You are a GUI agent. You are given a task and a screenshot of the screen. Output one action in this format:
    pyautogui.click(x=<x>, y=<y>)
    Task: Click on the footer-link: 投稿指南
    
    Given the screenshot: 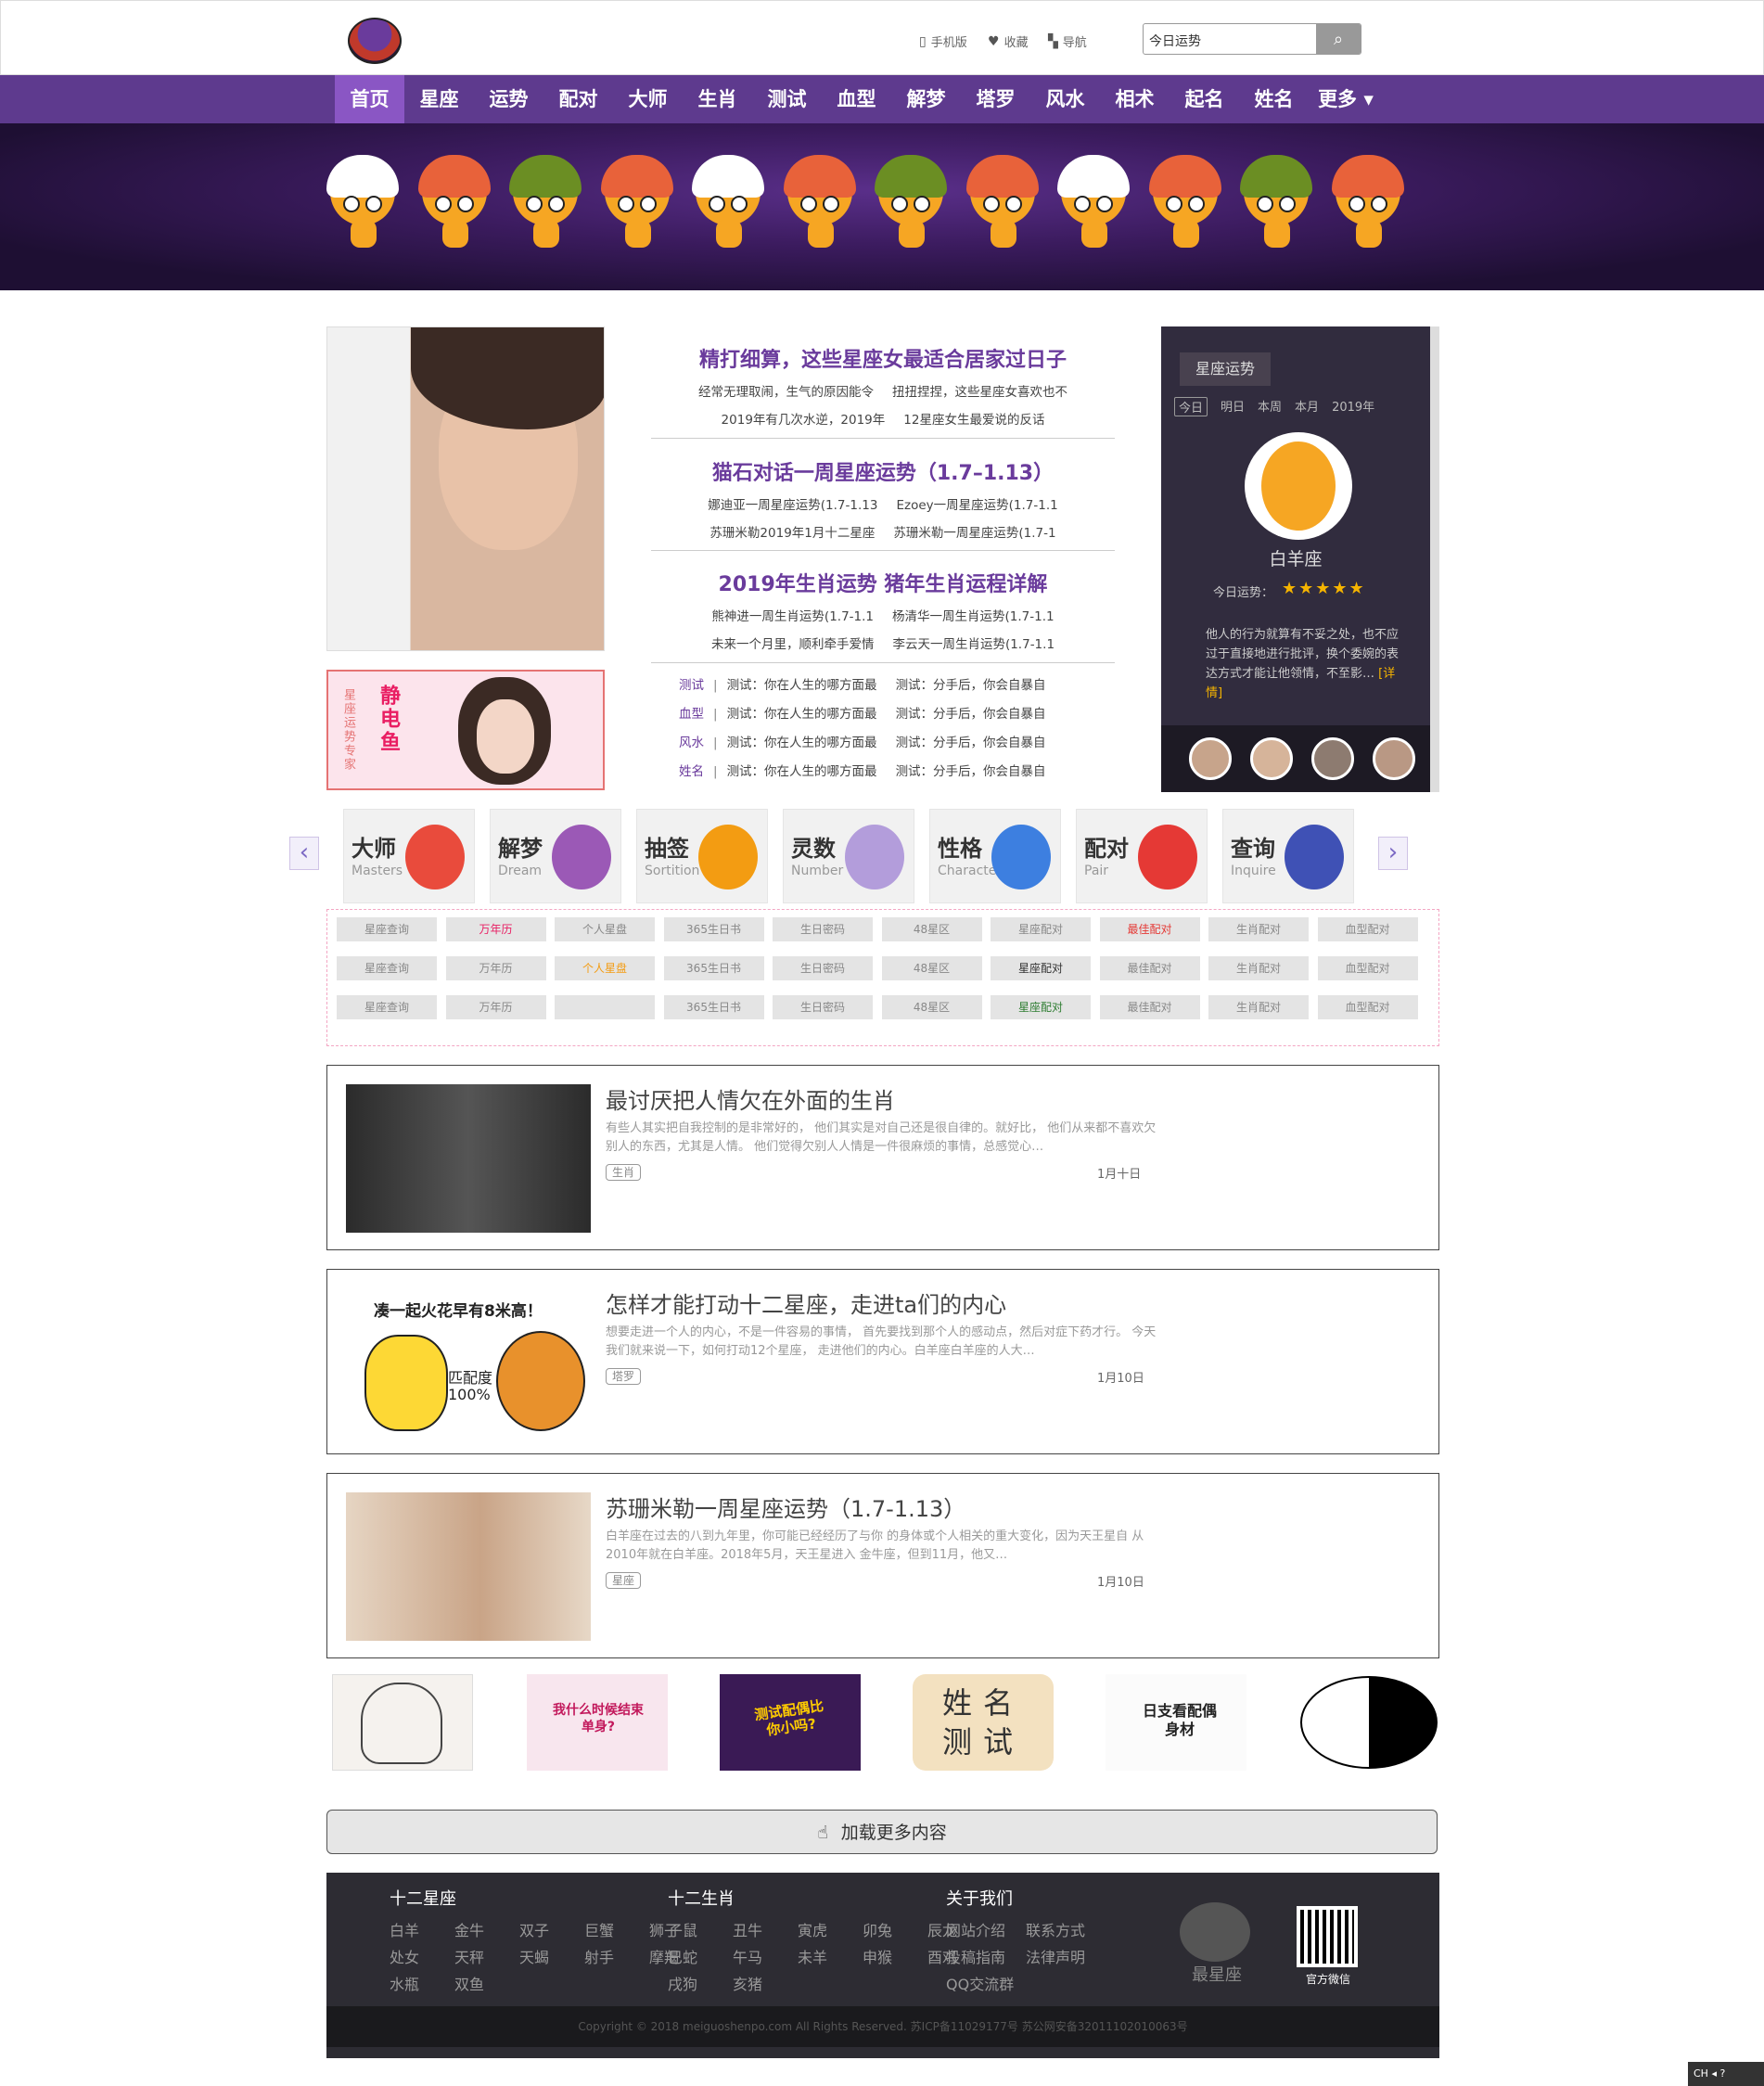 What is the action you would take?
    pyautogui.click(x=986, y=1958)
    